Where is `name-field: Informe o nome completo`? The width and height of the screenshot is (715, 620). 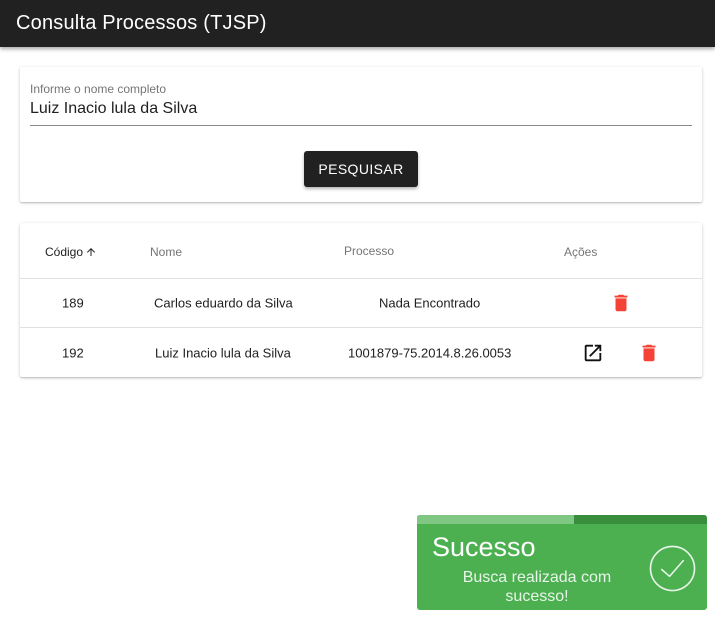
name-field: Informe o nome completo is located at coordinates (361, 103).